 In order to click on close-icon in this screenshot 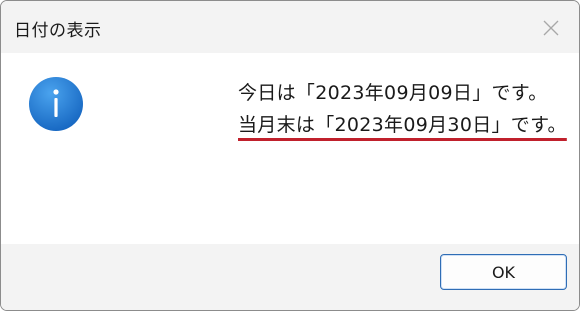, I will do `click(551, 28)`.